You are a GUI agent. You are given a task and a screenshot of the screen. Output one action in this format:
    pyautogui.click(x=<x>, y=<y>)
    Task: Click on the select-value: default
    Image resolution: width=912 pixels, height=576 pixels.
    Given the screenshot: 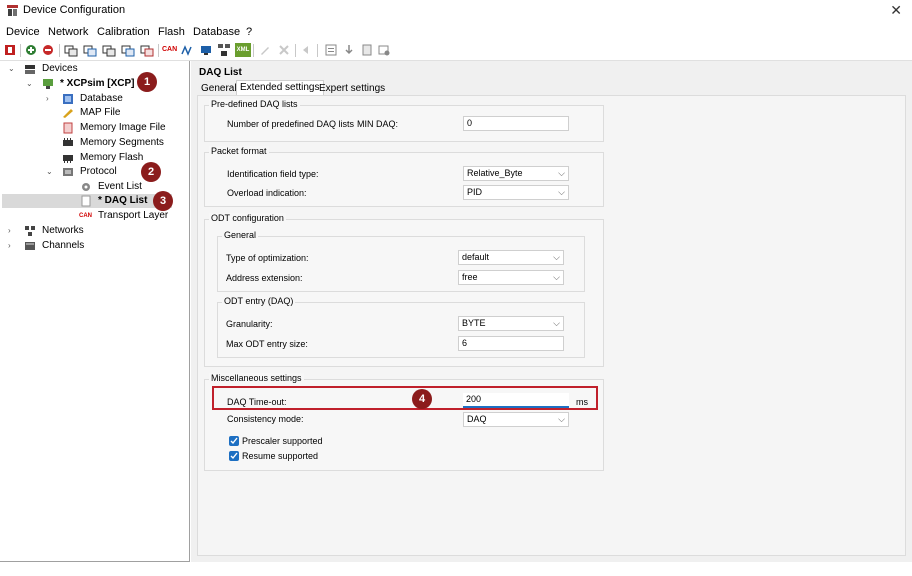 What is the action you would take?
    pyautogui.click(x=476, y=257)
    